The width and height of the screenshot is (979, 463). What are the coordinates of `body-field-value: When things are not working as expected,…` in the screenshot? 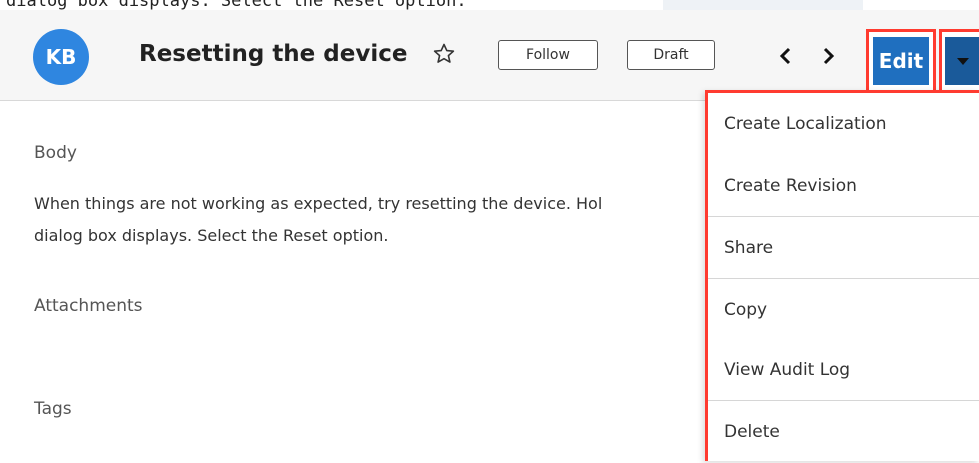 It's located at (374, 220).